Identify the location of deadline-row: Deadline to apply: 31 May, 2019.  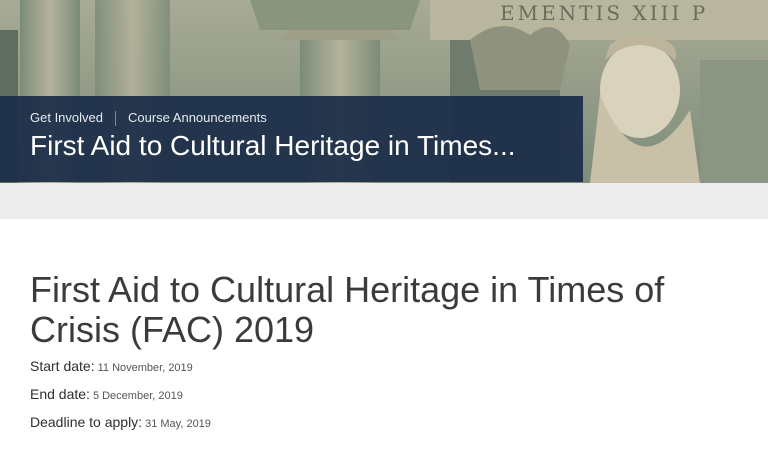
(120, 422).